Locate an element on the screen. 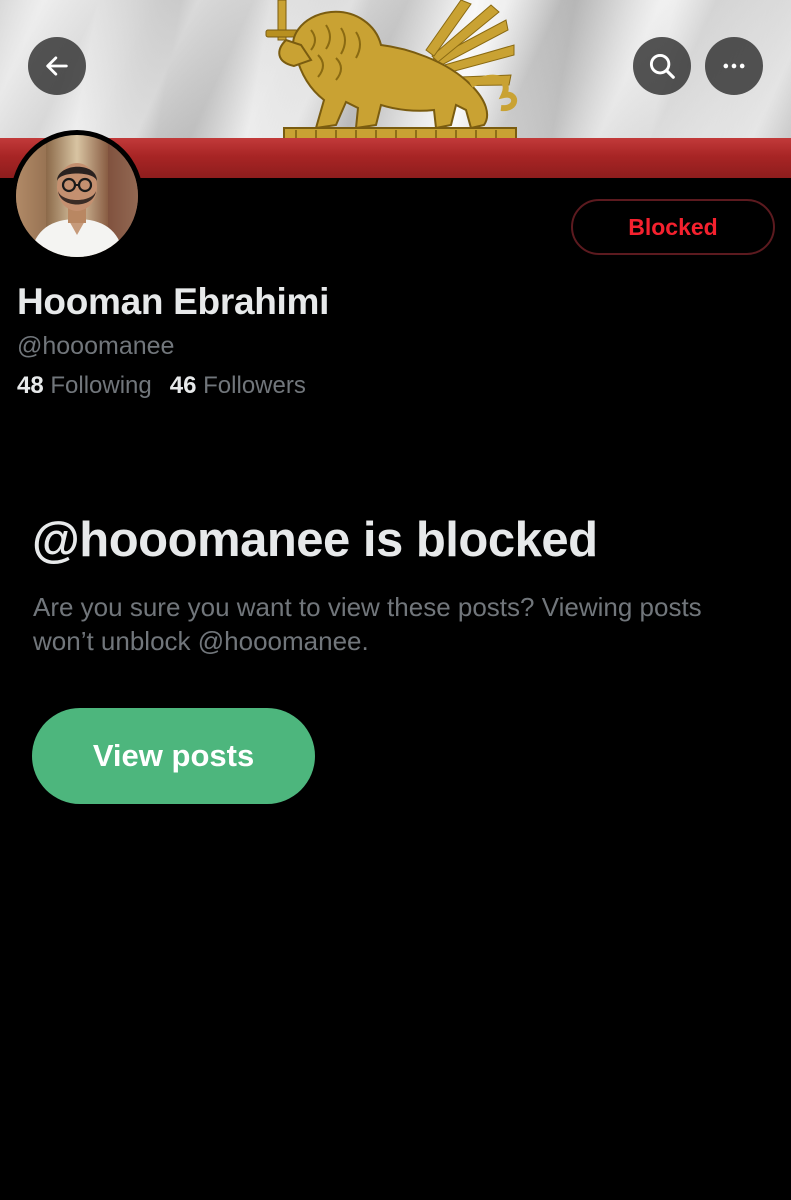  more-options-button is located at coordinates (734, 66).